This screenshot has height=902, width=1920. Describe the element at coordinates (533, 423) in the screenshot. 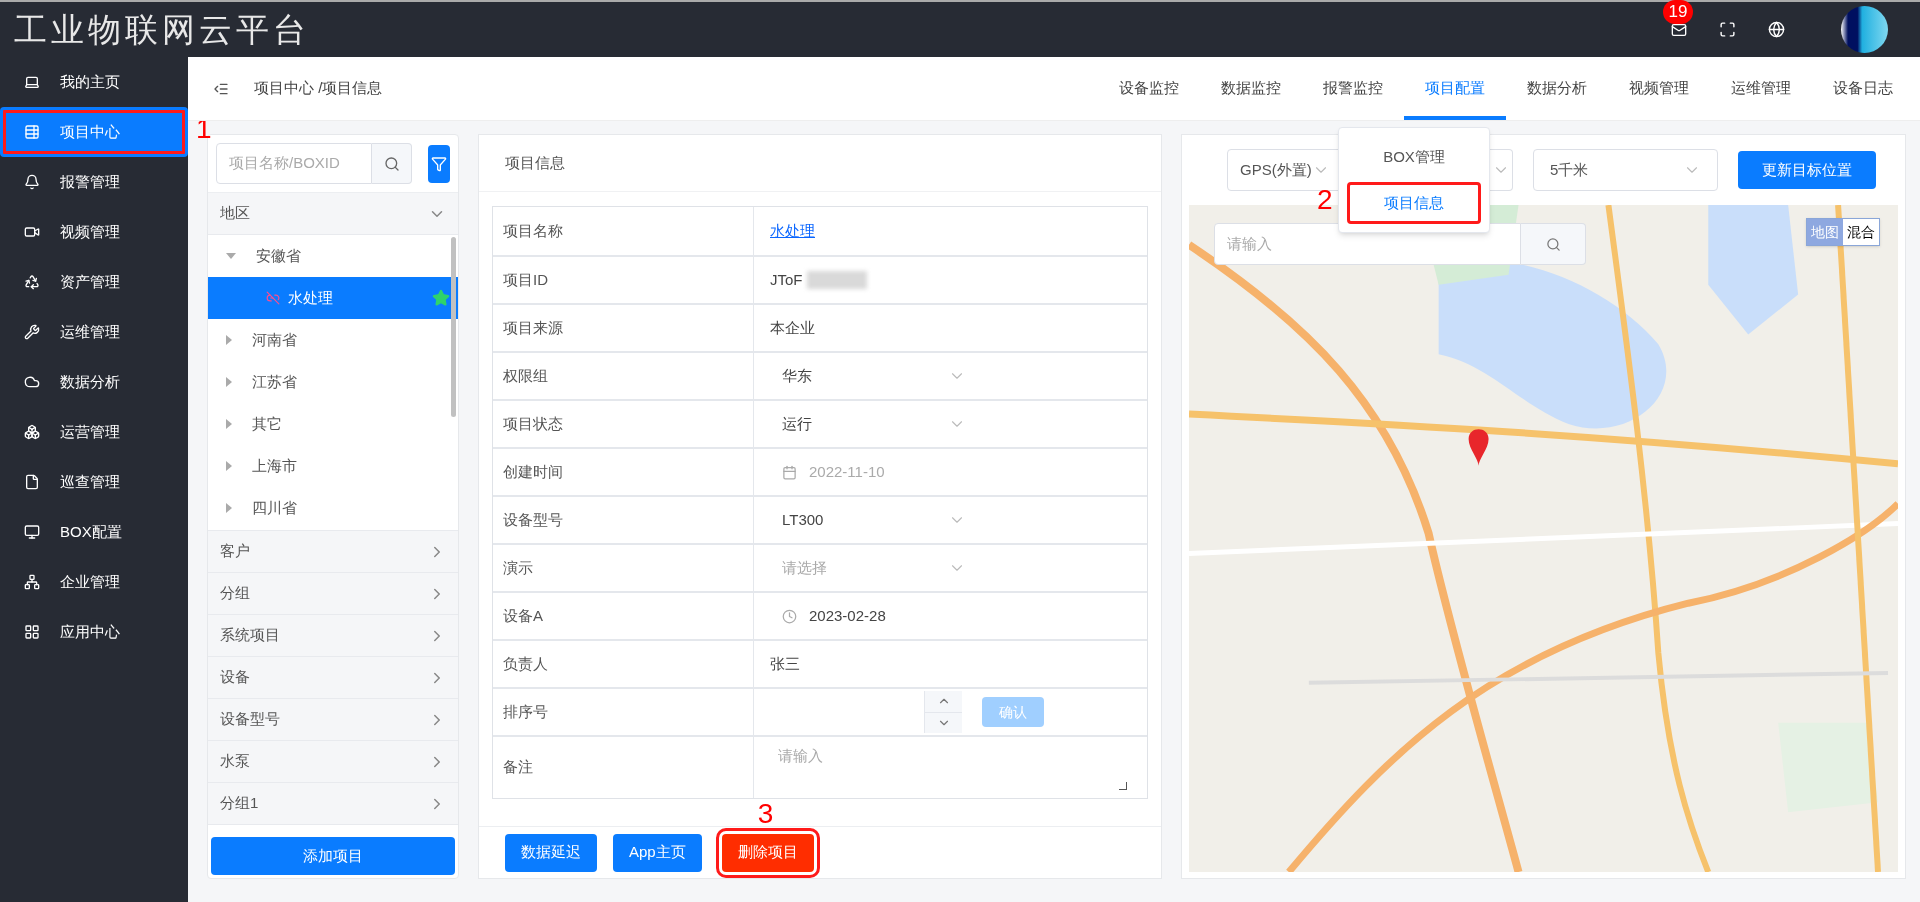

I see `field-label: 项目状态` at that location.